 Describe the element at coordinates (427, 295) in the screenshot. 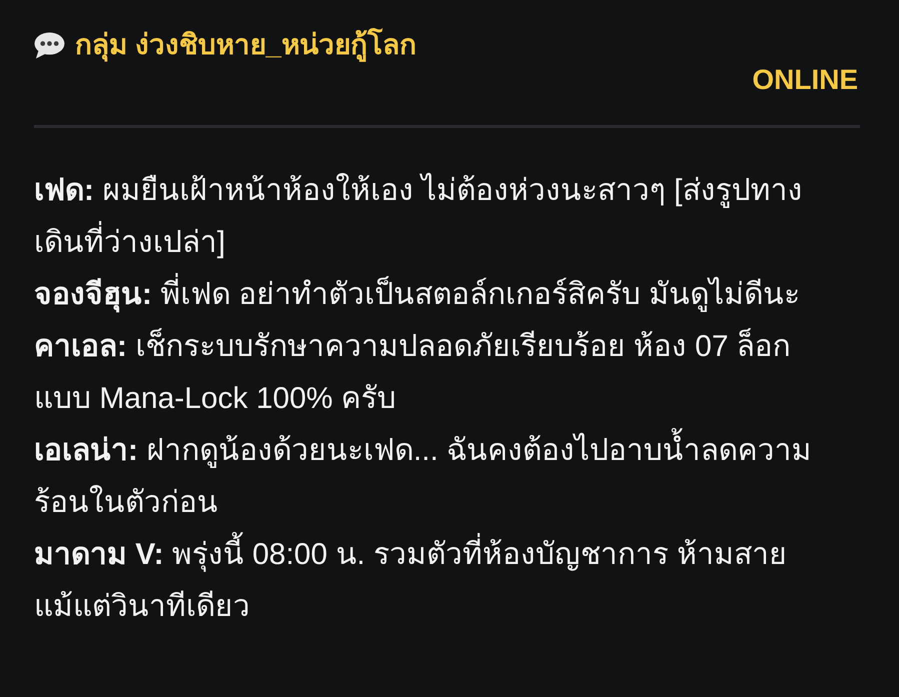

I see `chat-message: จองจีฮุน: พี่เฟด อย่าทำตัวเป็นสตอล์กเกอร์สิครับ มันดูไม่ดีนะ` at that location.